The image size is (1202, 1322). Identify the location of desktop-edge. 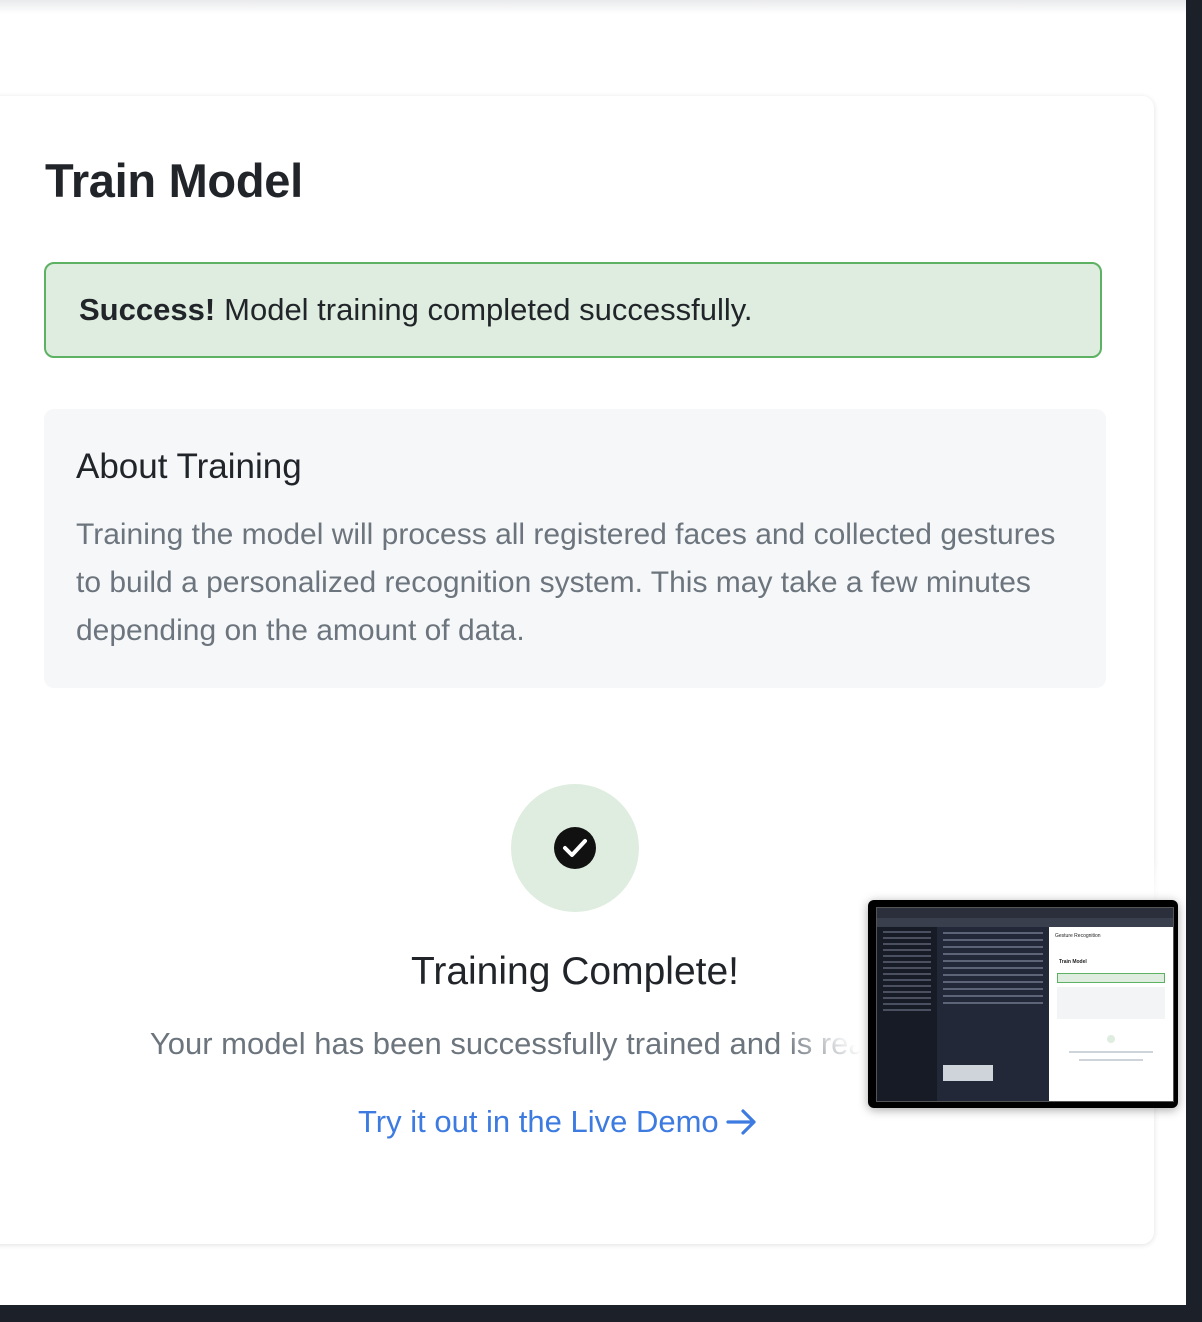
(1194, 661).